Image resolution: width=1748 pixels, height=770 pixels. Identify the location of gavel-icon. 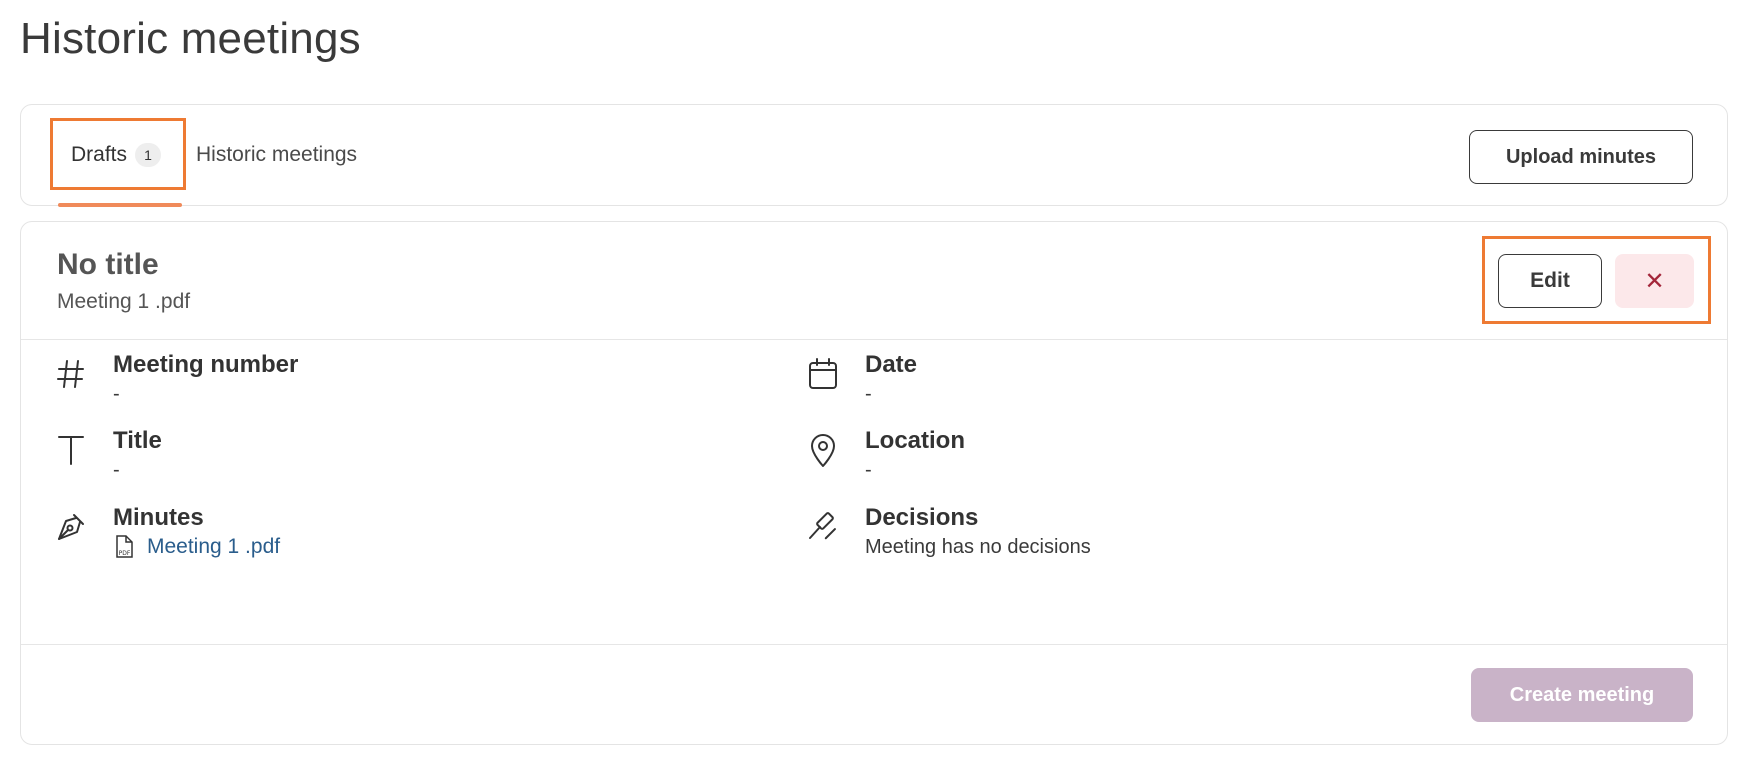
(823, 527).